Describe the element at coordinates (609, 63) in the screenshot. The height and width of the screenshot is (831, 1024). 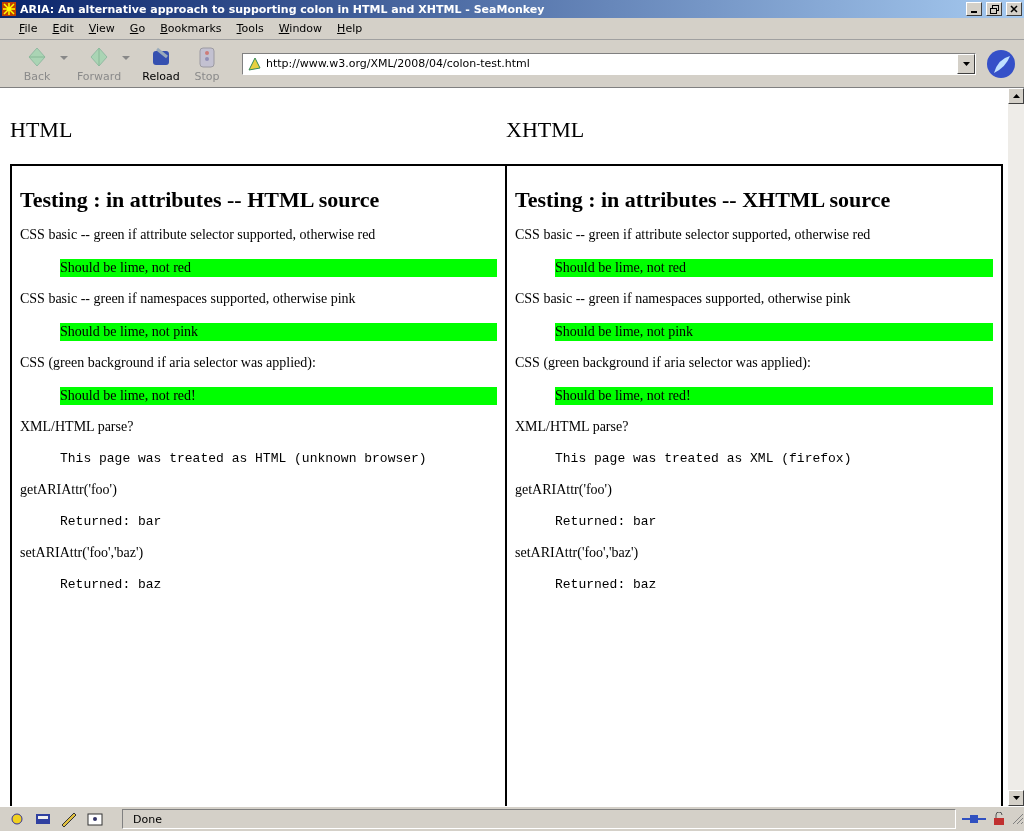
I see `address-field: http://www.w3.org/XML/2008/04/colon-test.html` at that location.